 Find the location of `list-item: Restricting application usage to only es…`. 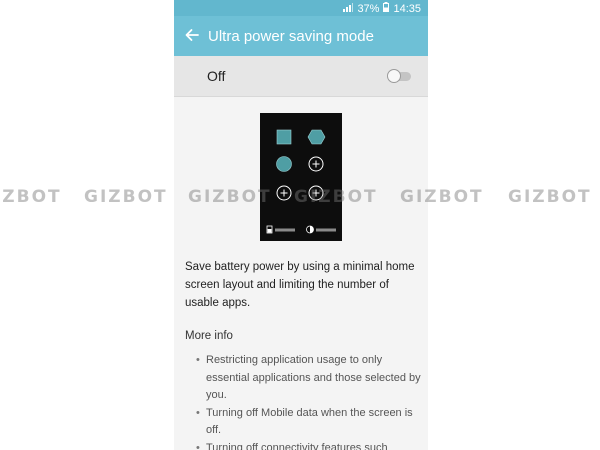

list-item: Restricting application usage to only es… is located at coordinates (308, 378).